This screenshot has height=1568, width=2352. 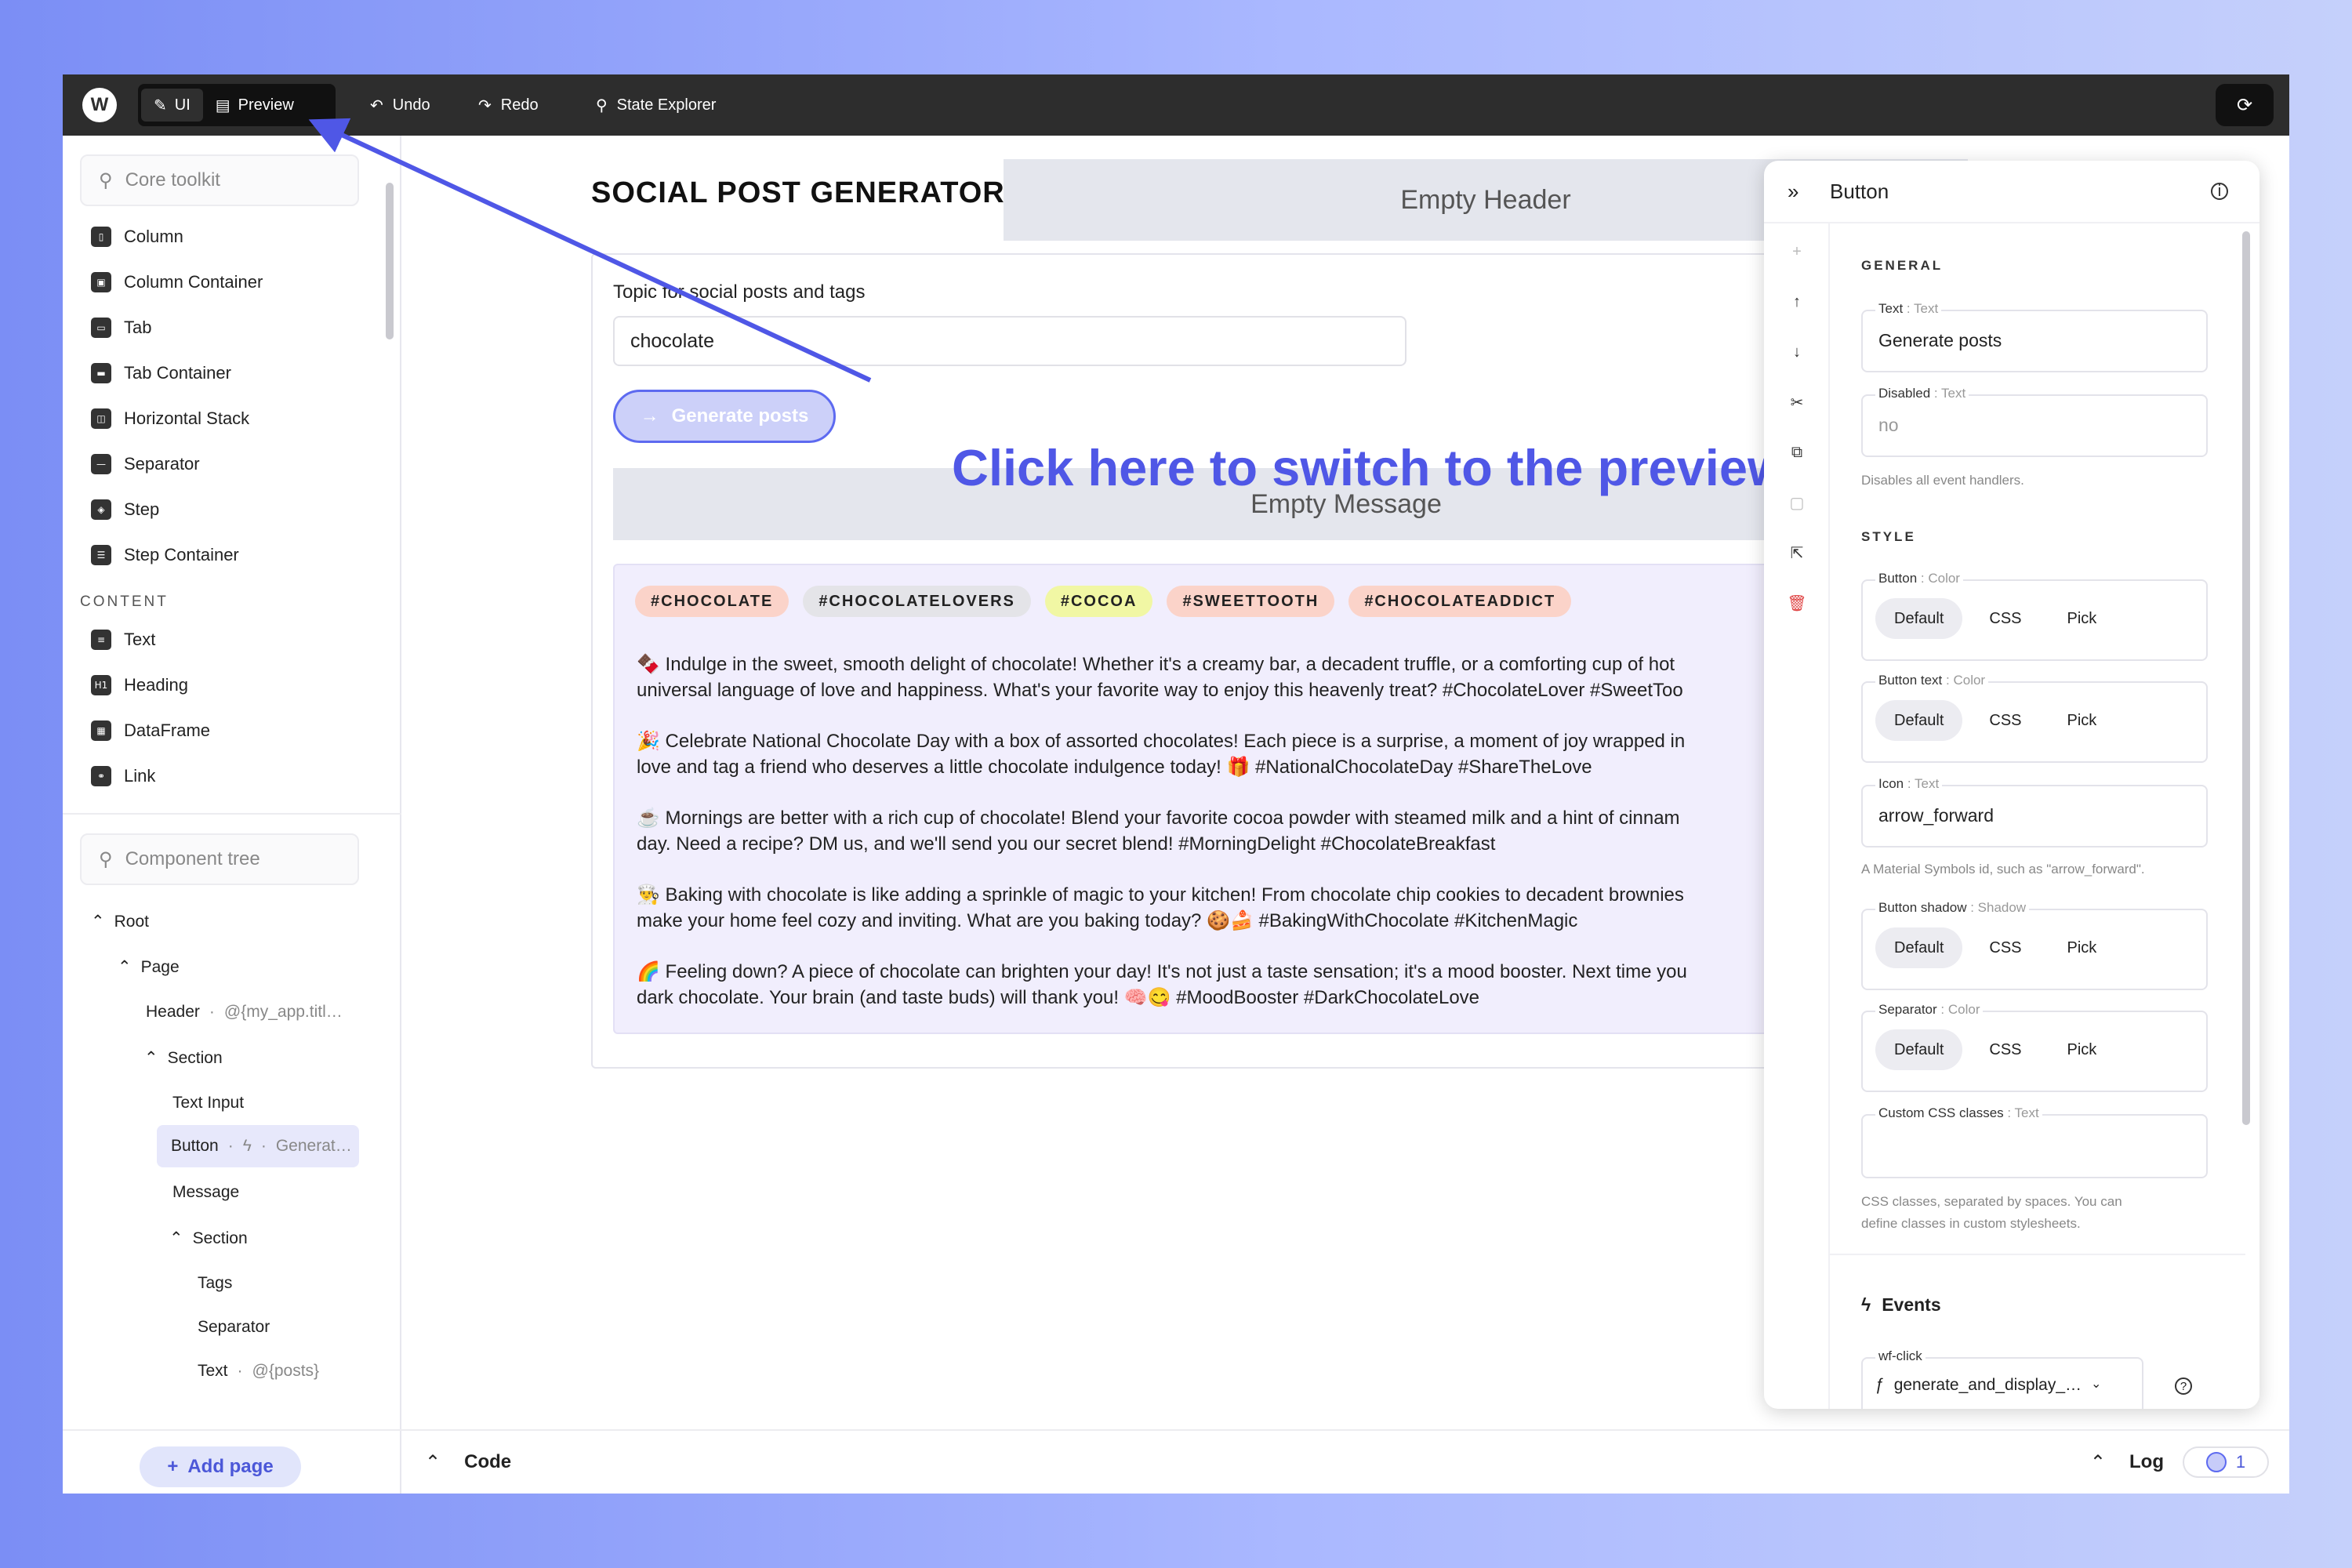 I want to click on field-label: Text, so click(x=1908, y=309).